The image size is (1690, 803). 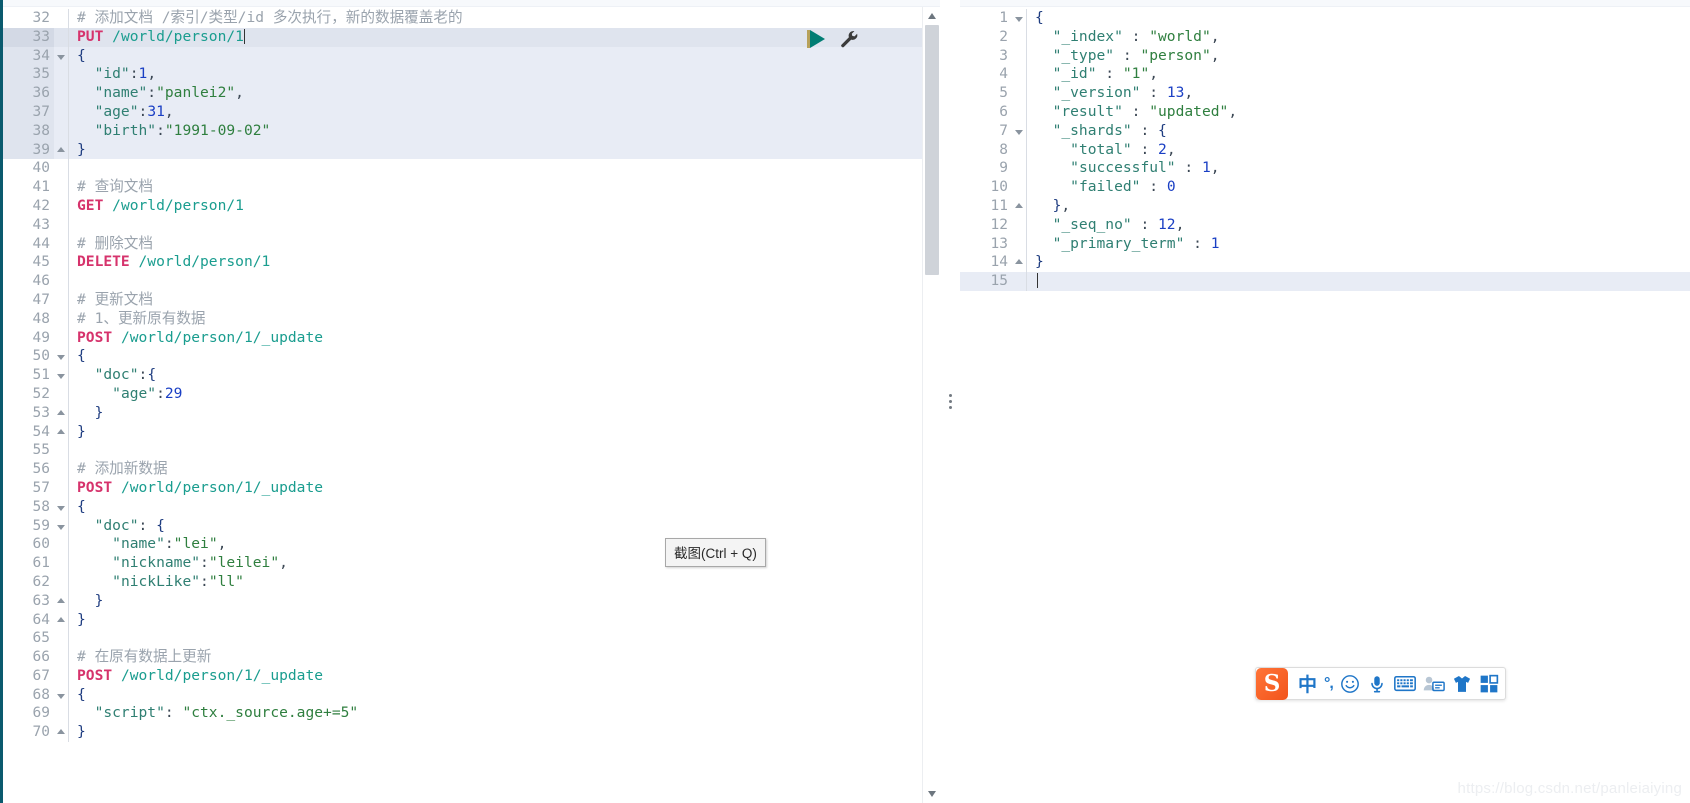 I want to click on editor-line: 62 "nickLike":"ll", so click(x=465, y=582).